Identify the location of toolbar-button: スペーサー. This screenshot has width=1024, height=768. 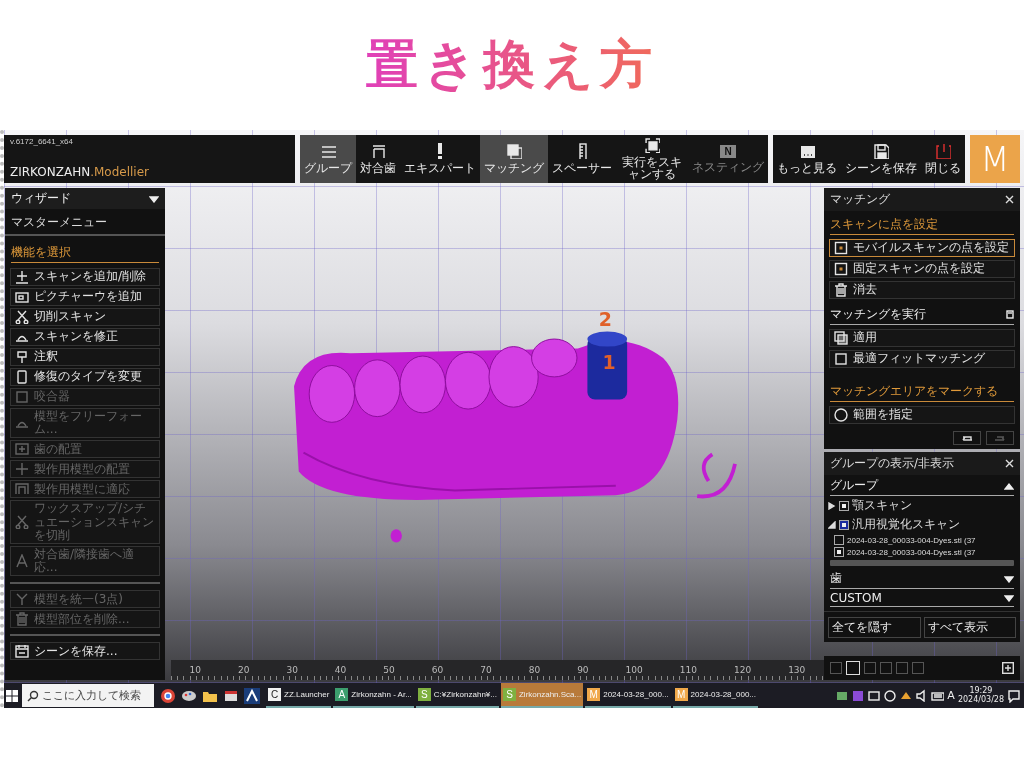
(582, 159).